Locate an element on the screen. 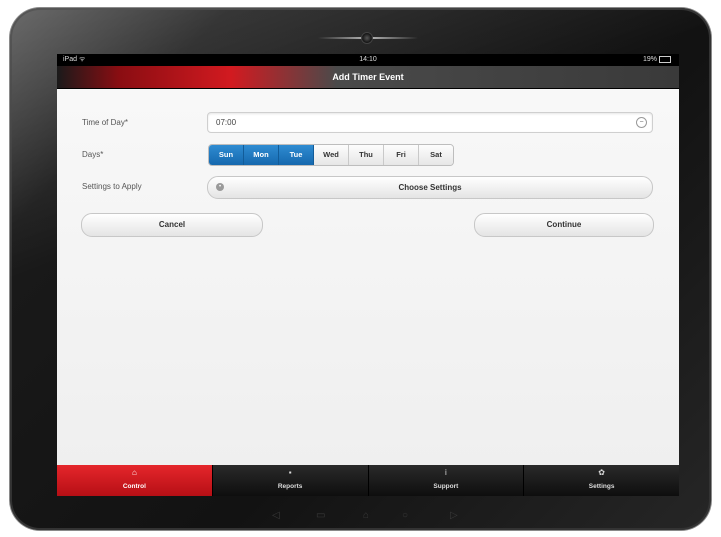 The image size is (721, 537). day-toggle-sat: Sat is located at coordinates (436, 155).